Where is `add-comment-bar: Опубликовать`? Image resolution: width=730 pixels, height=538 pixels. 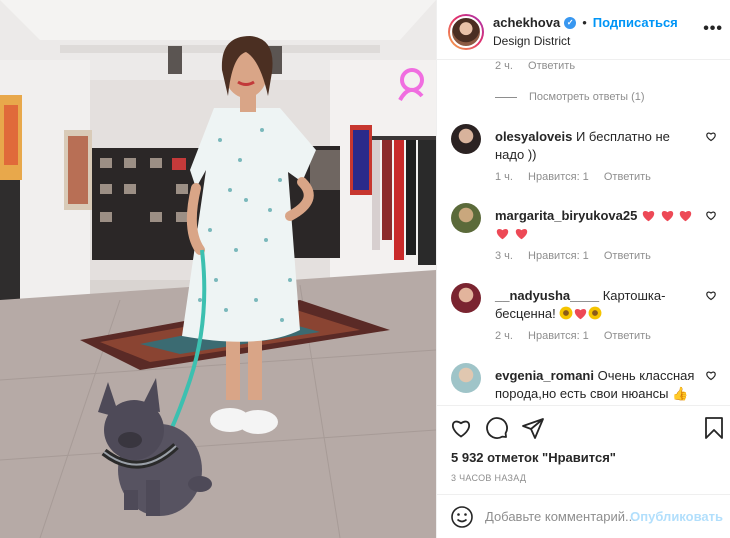
add-comment-bar: Опубликовать is located at coordinates (583, 516).